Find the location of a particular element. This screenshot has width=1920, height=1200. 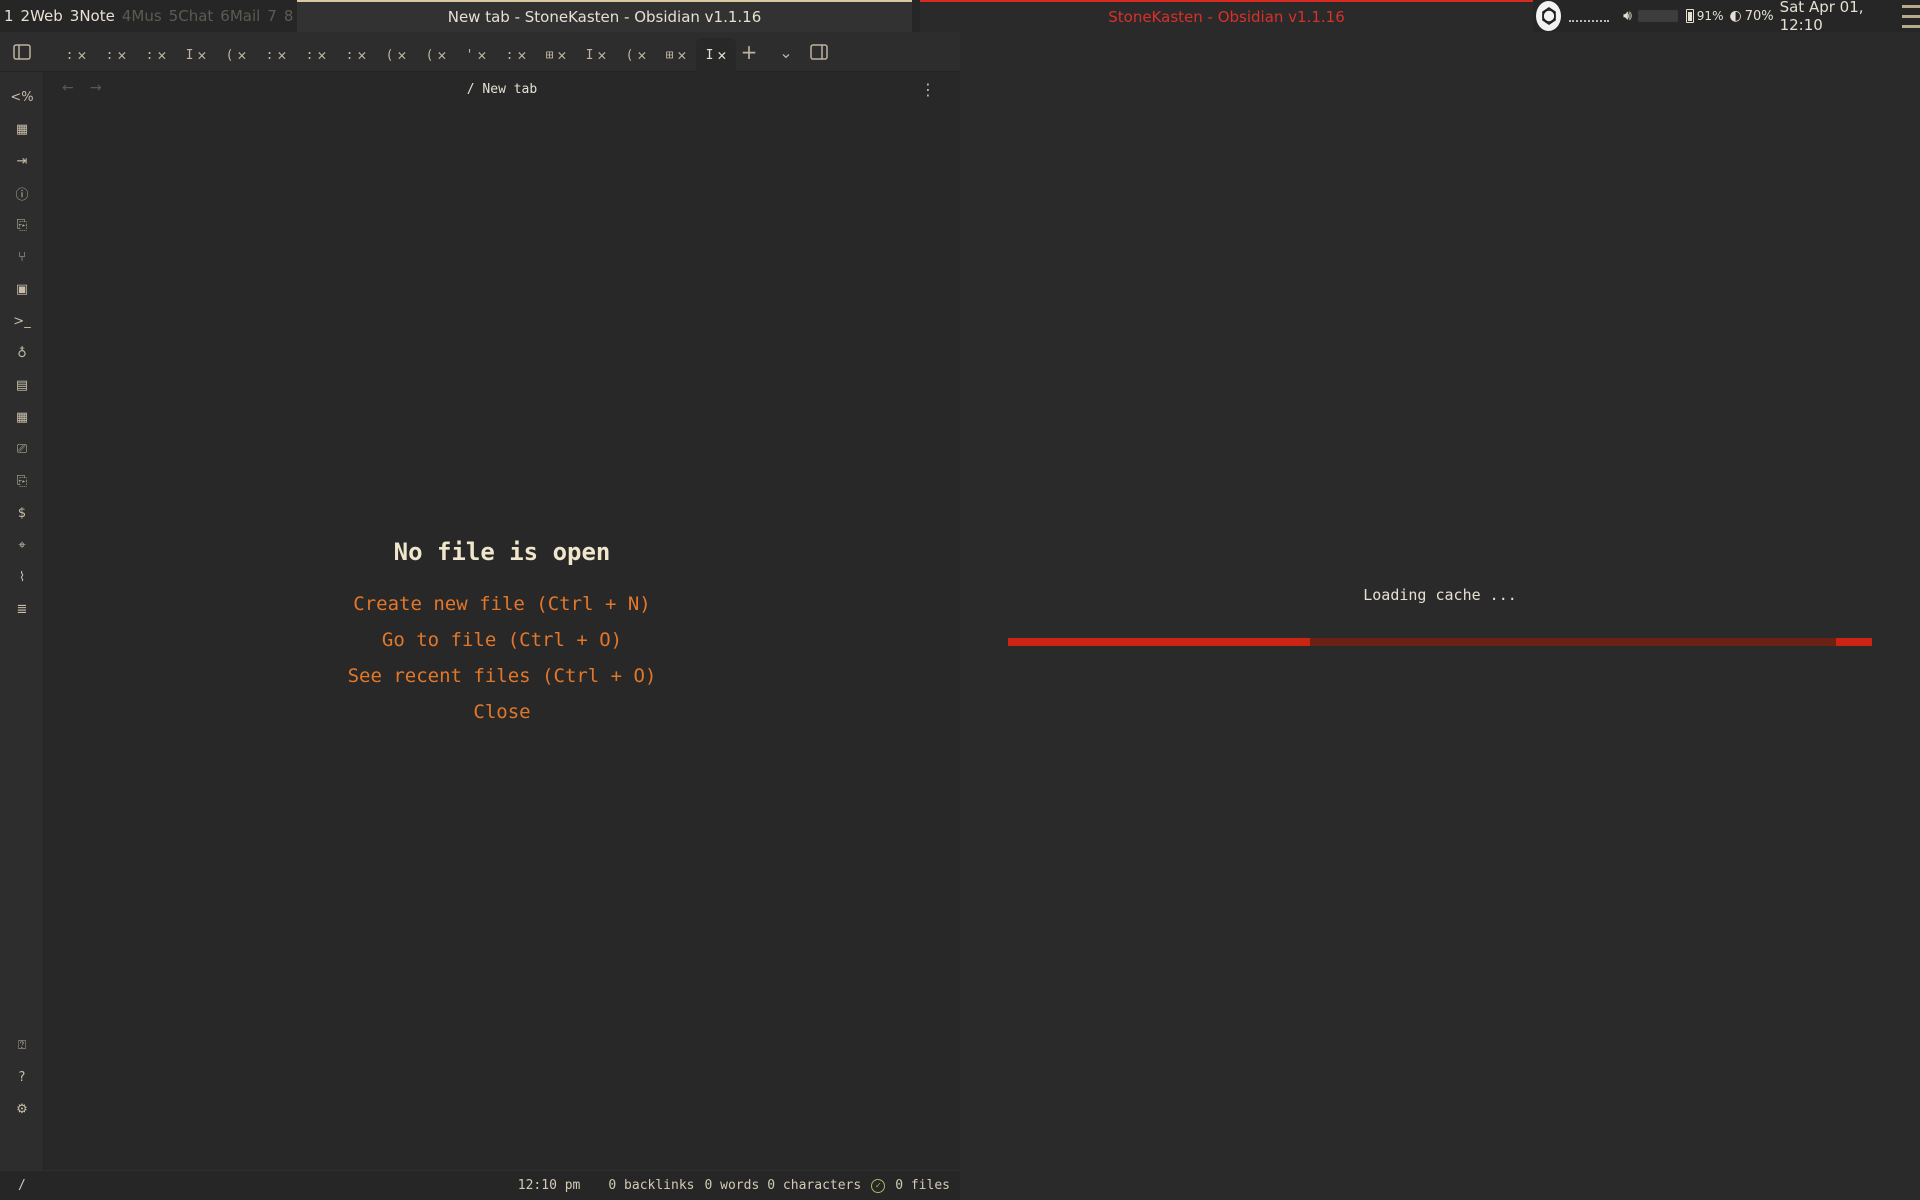

status-files: 0 files is located at coordinates (922, 1185).